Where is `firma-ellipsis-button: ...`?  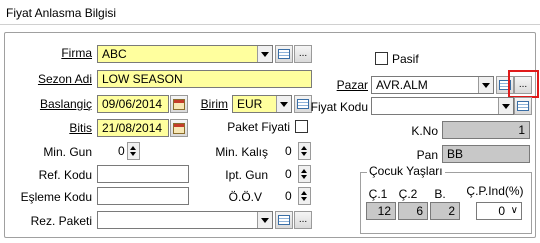 firma-ellipsis-button: ... is located at coordinates (303, 54).